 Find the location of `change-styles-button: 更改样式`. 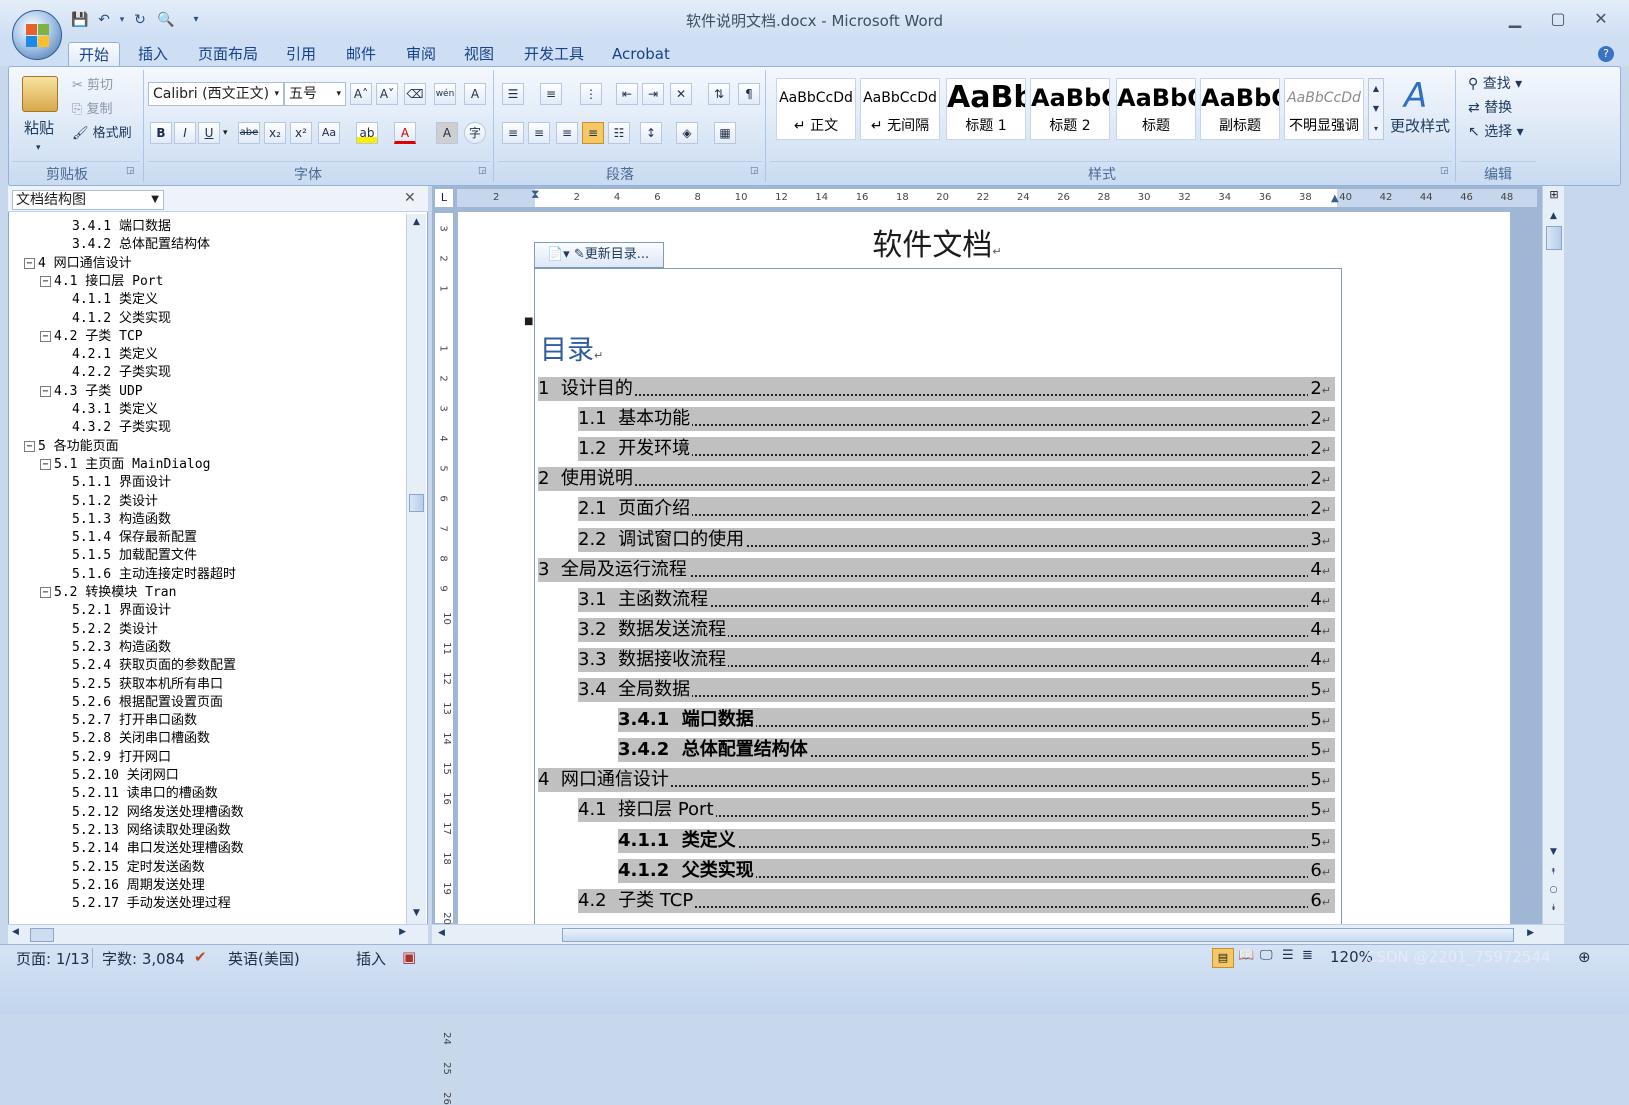

change-styles-button: 更改样式 is located at coordinates (1420, 126).